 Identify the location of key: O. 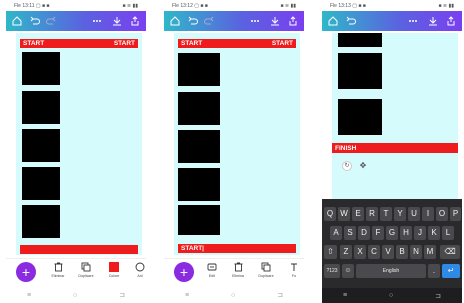
(442, 214).